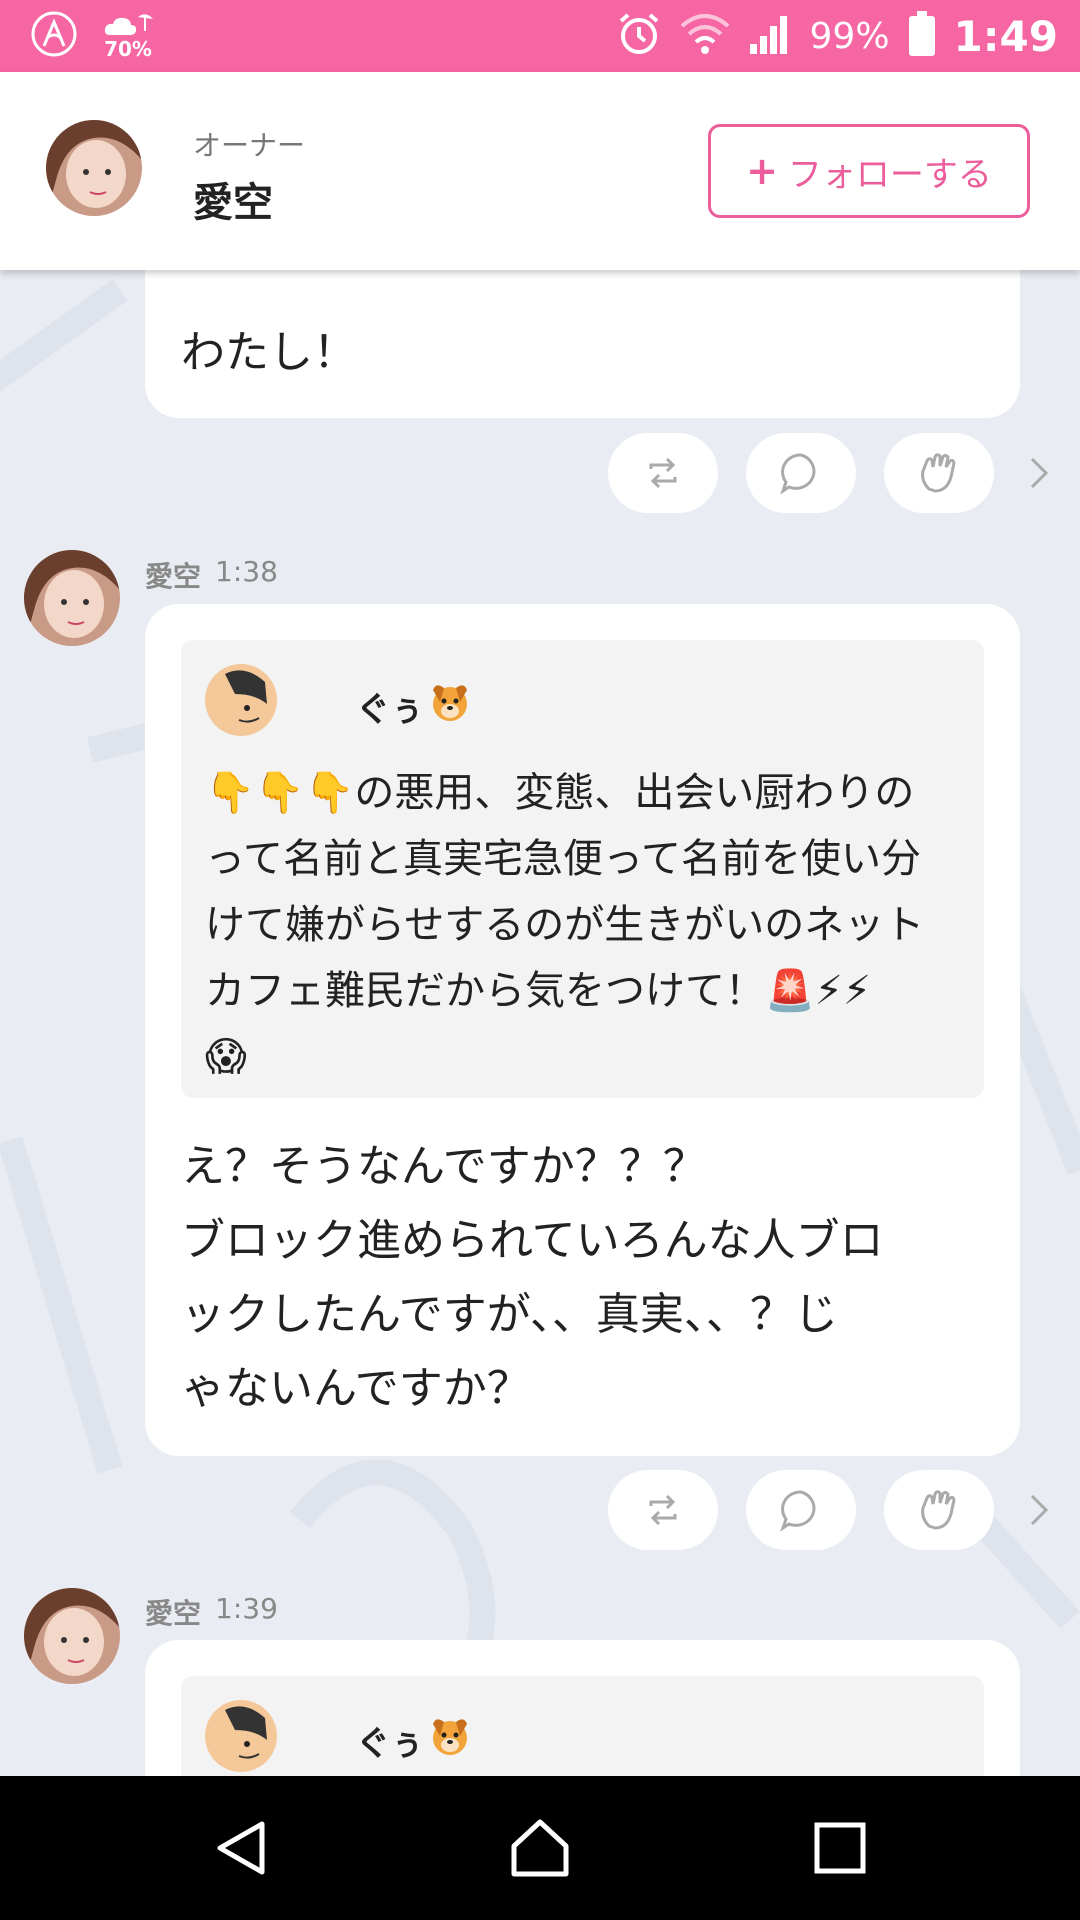 Image resolution: width=1080 pixels, height=1920 pixels. What do you see at coordinates (444, 1166) in the screenshot?
I see `message-line: え？そうなんですか？？？` at bounding box center [444, 1166].